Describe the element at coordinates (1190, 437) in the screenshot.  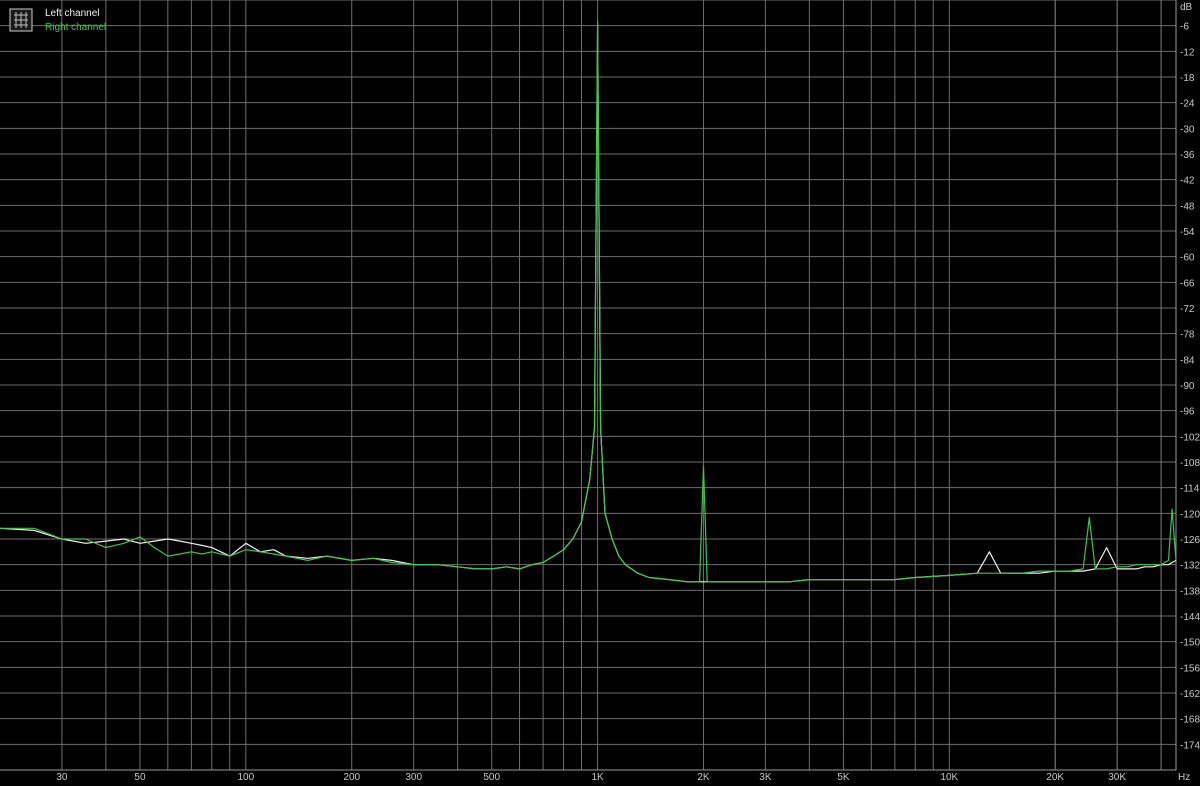
I see `y-tick-label: -102` at that location.